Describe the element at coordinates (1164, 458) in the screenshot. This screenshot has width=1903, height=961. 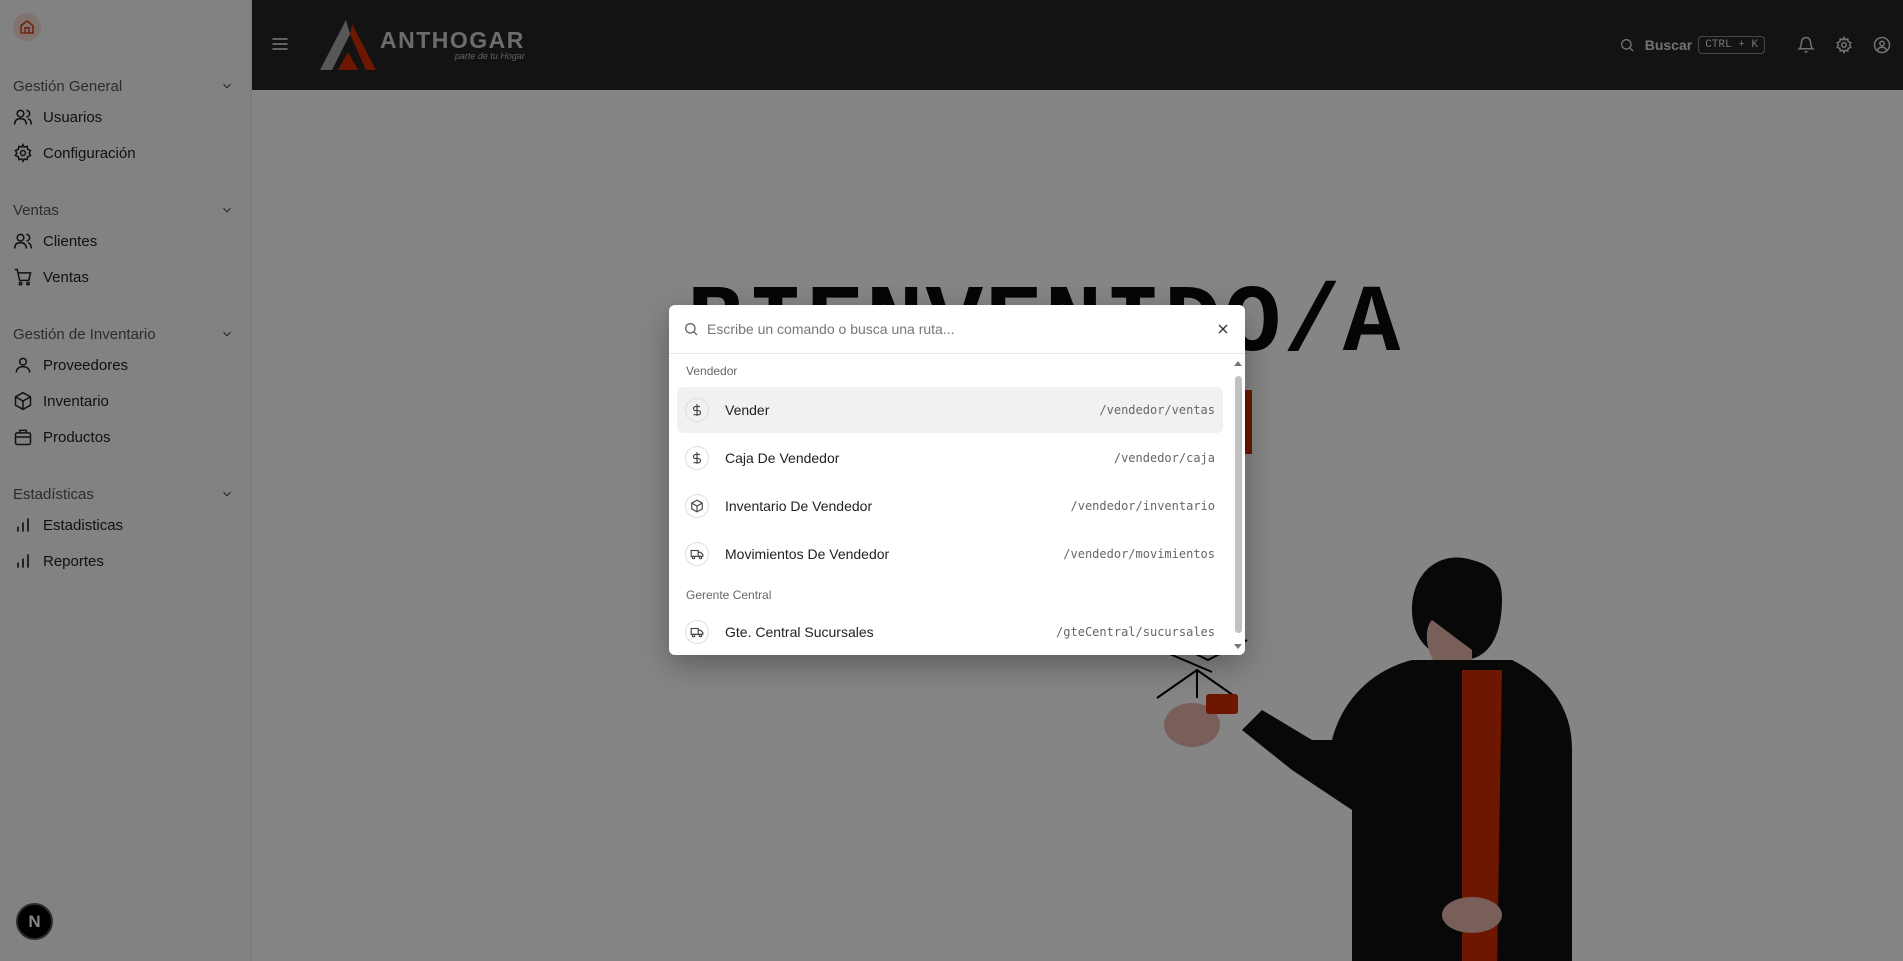
I see `command-path: /vendedor/caja` at that location.